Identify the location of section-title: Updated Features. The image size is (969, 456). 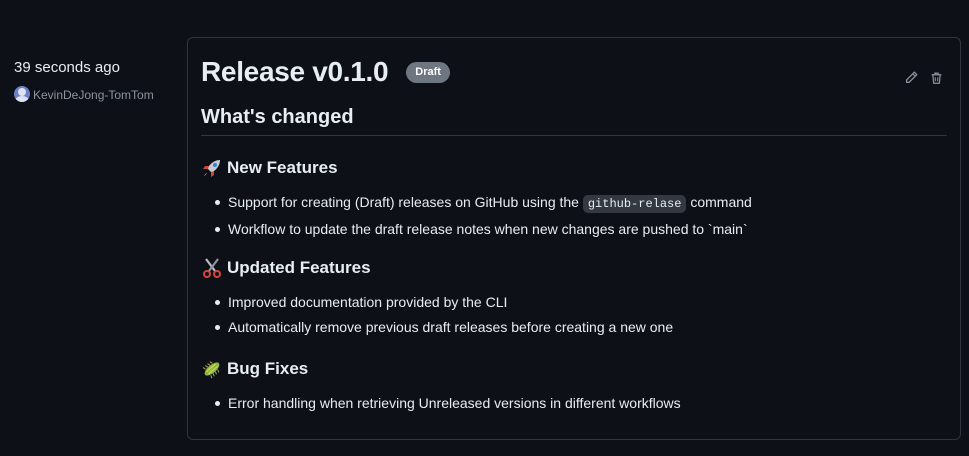
(299, 267).